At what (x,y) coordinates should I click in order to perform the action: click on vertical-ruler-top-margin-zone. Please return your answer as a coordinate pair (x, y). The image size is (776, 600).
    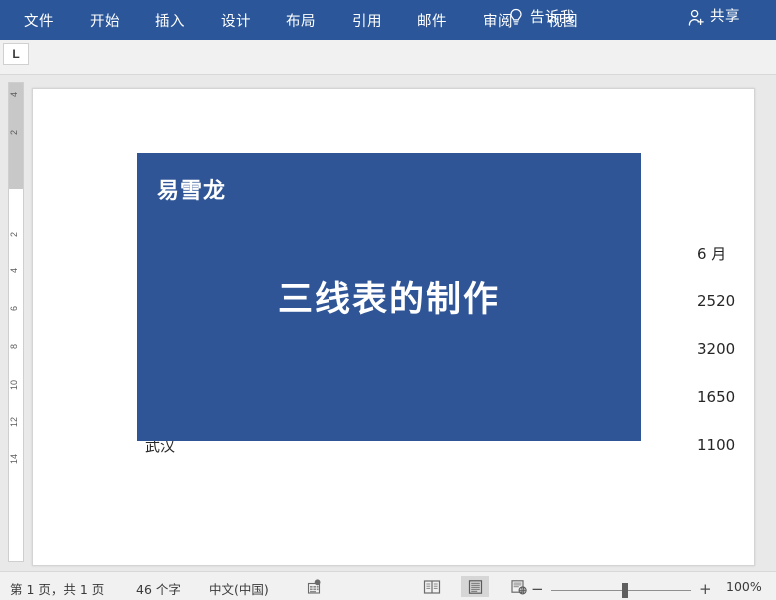
    Looking at the image, I should click on (16, 136).